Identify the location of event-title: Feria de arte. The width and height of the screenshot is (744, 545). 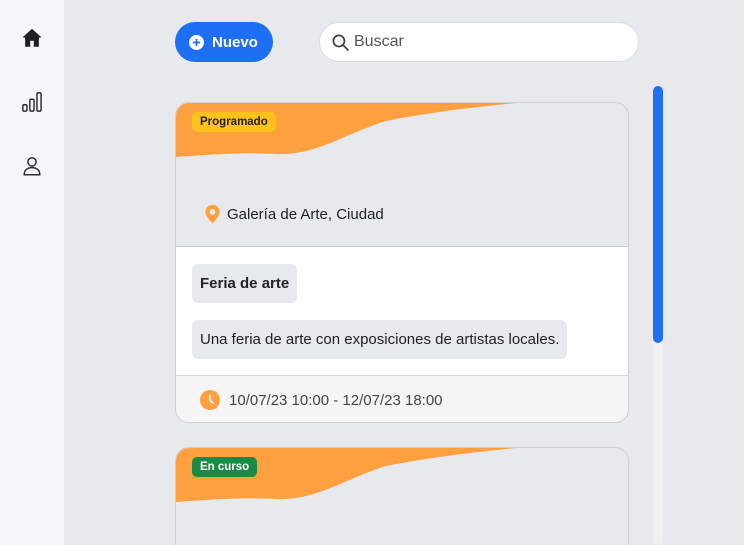
(245, 283).